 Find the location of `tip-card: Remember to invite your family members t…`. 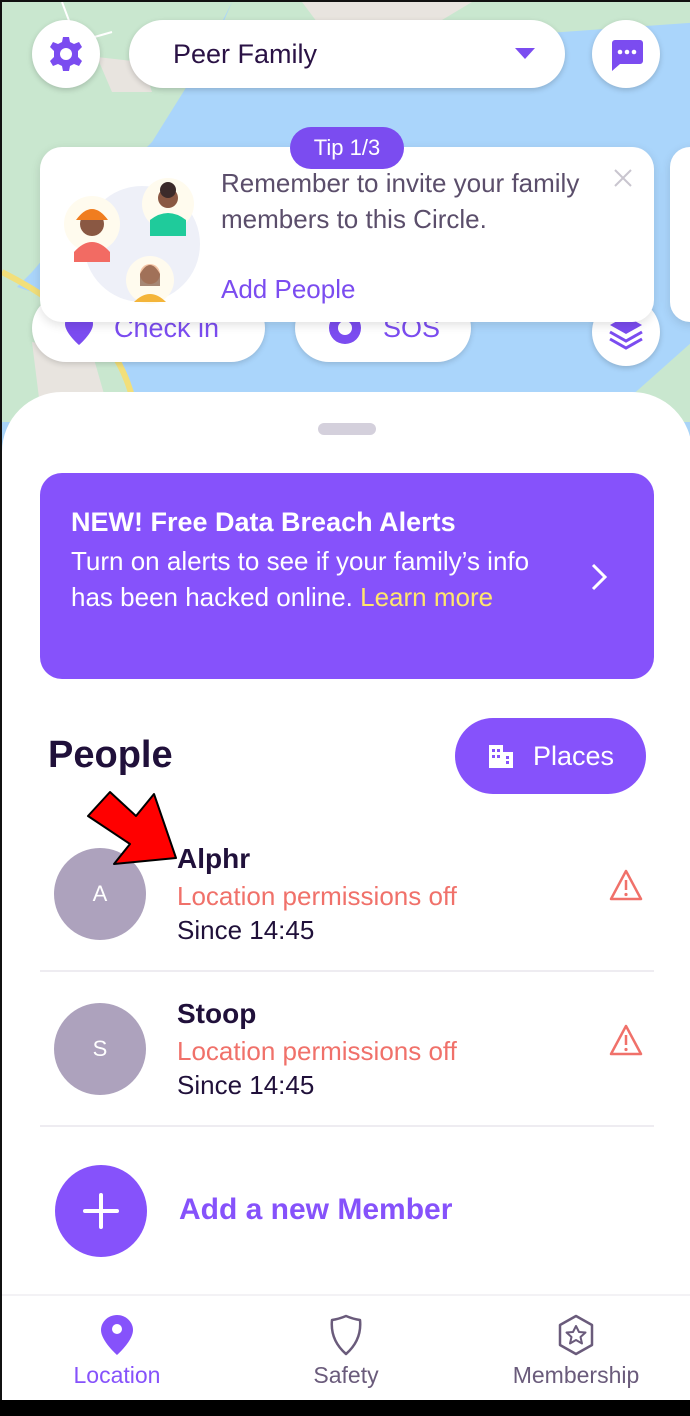

tip-card: Remember to invite your family members t… is located at coordinates (347, 234).